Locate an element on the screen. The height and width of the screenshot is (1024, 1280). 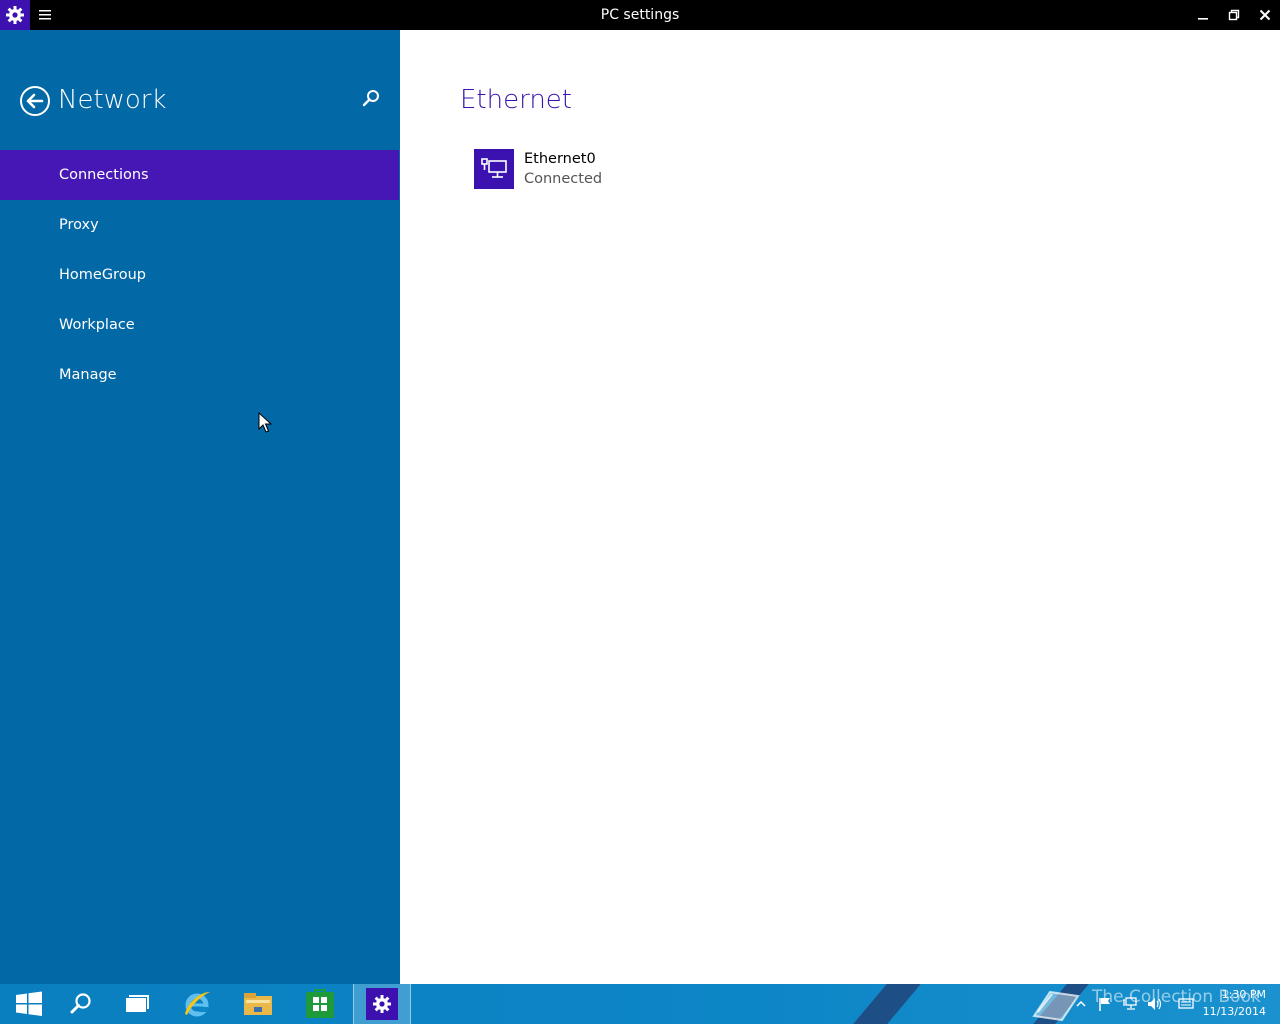
restore-icon is located at coordinates (1234, 15).